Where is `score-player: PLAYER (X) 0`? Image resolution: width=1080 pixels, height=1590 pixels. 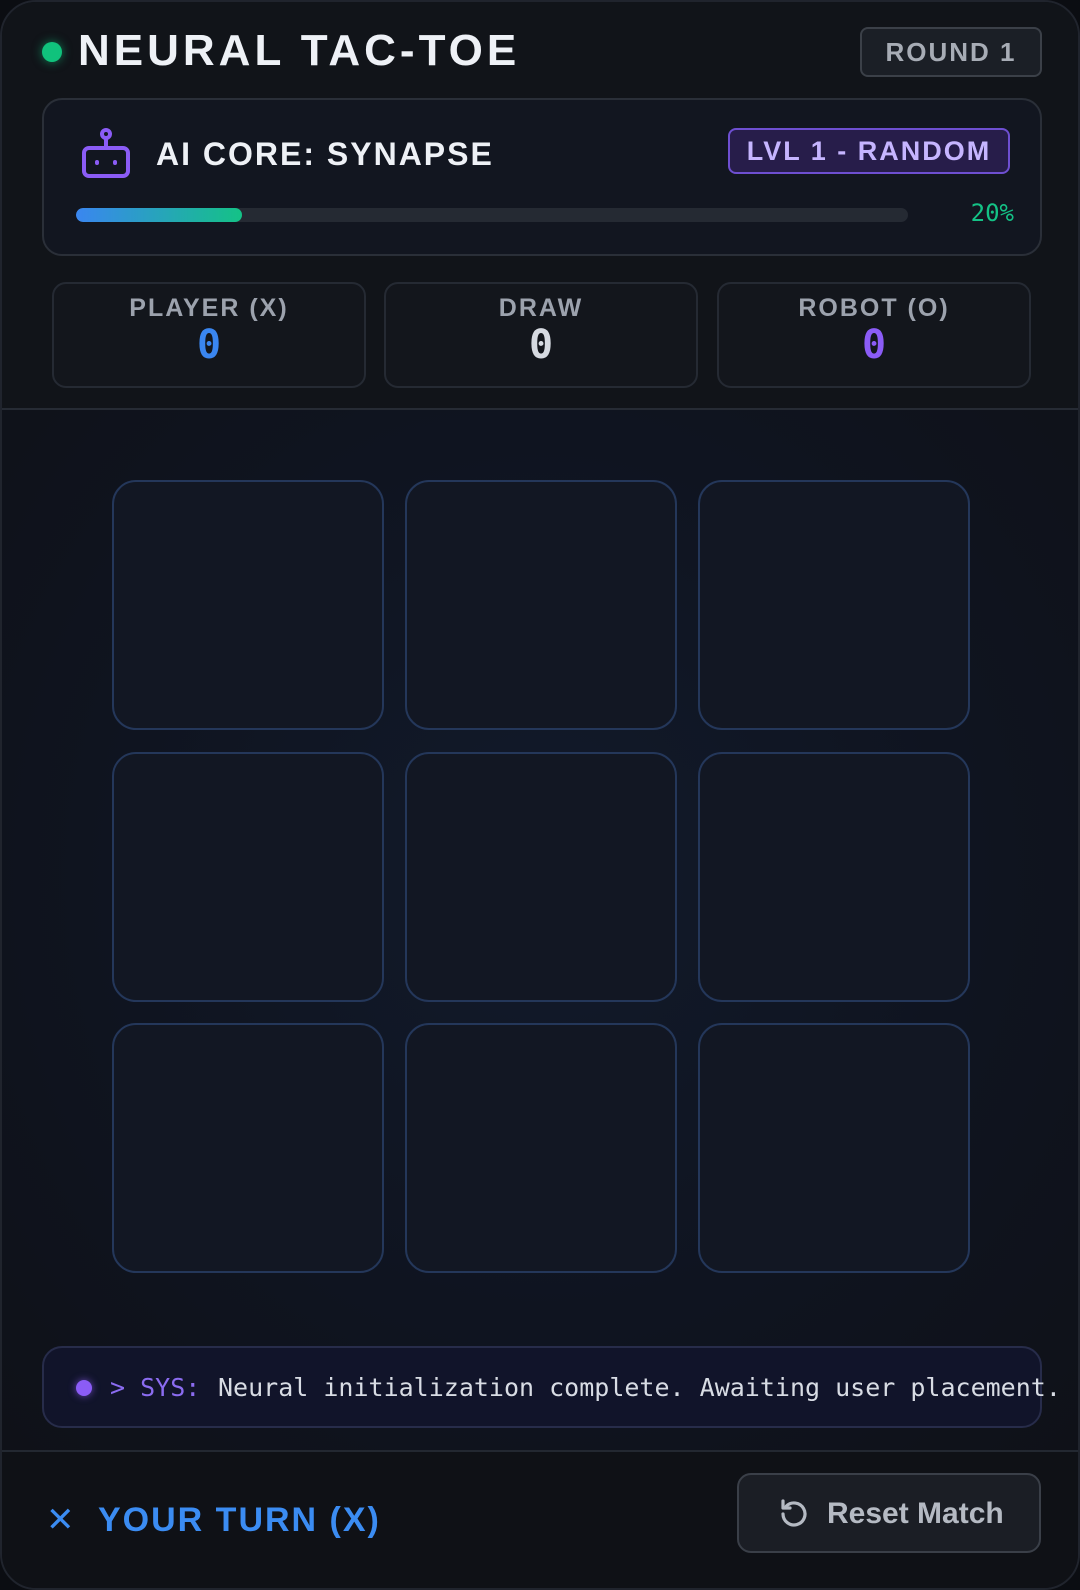
score-player: PLAYER (X) 0 is located at coordinates (209, 335).